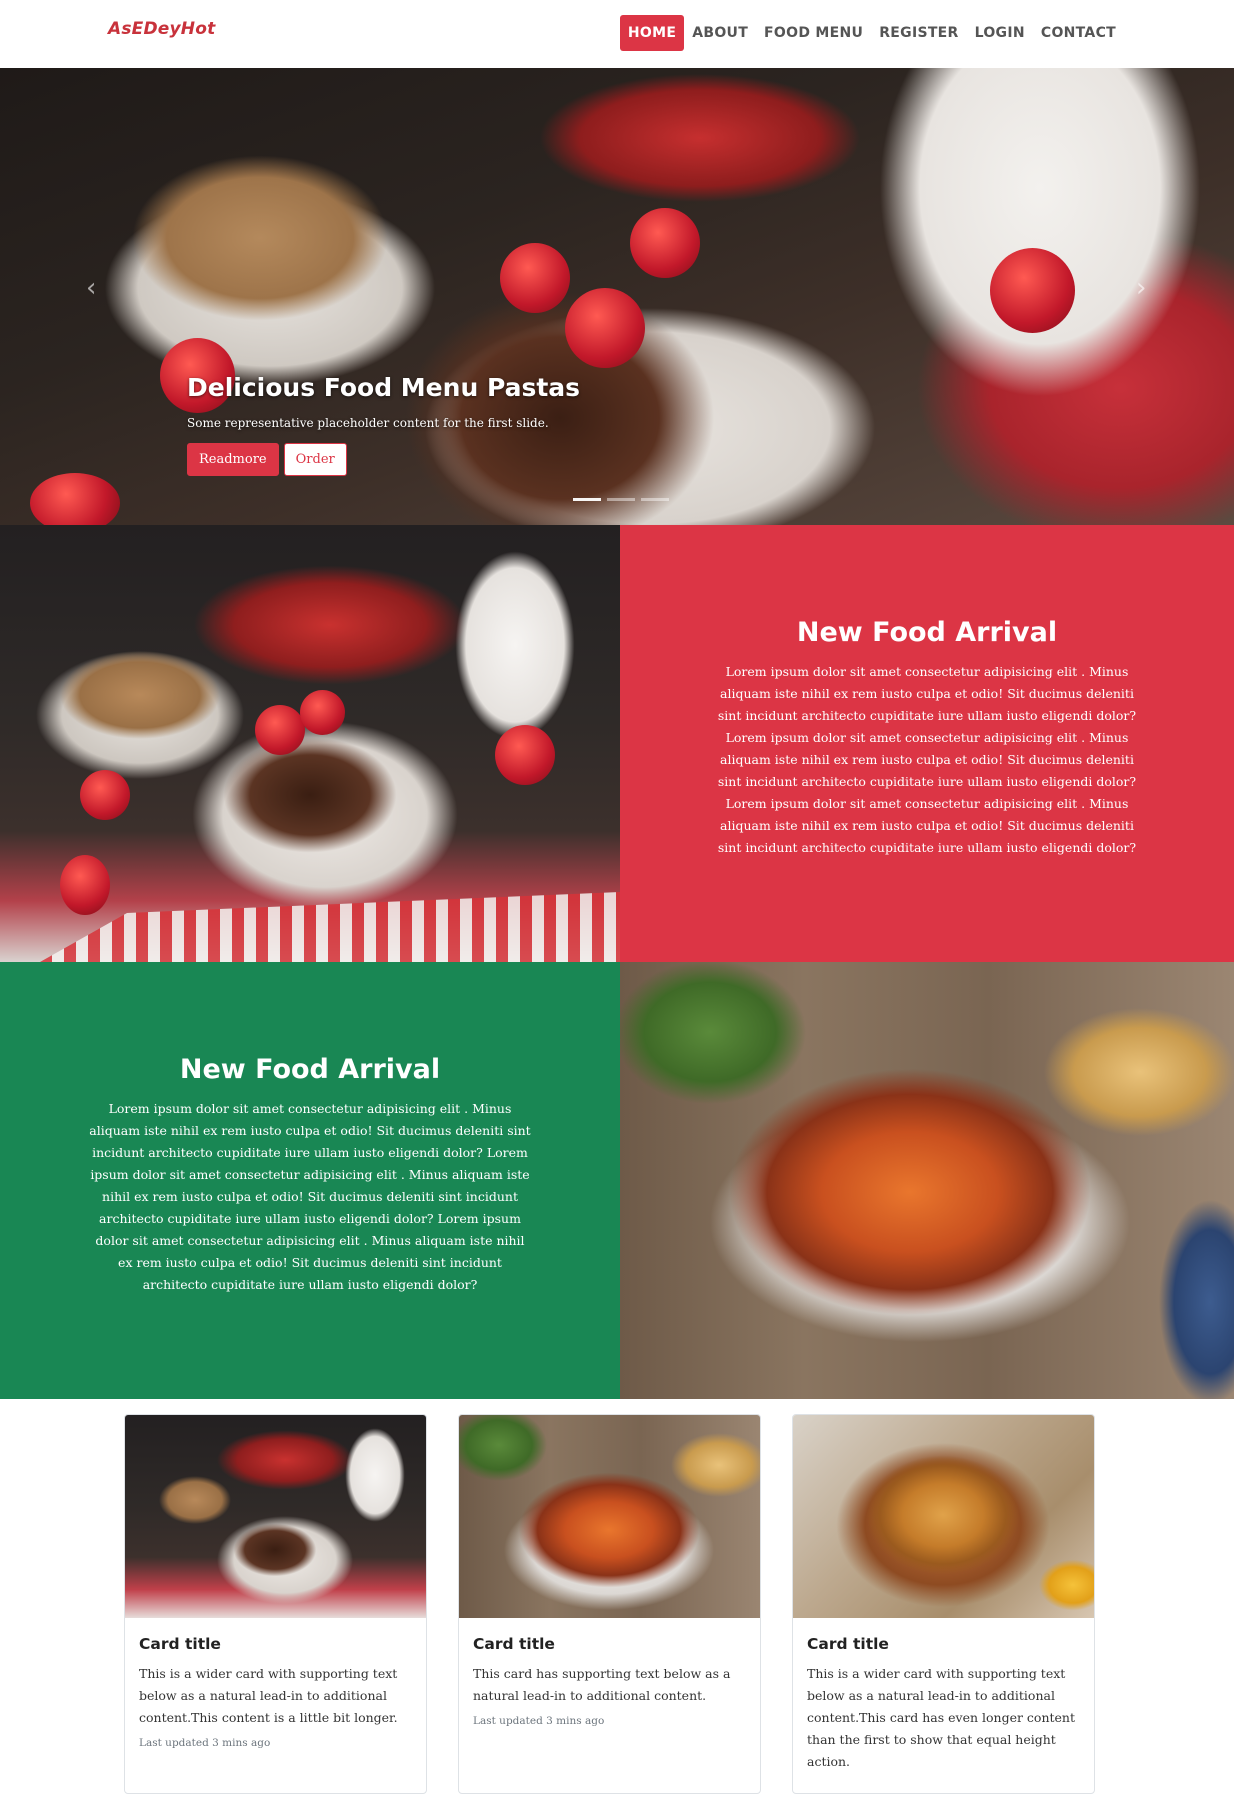 This screenshot has height=1794, width=1234. What do you see at coordinates (1078, 33) in the screenshot?
I see `nav-item-contact: CONTACT` at bounding box center [1078, 33].